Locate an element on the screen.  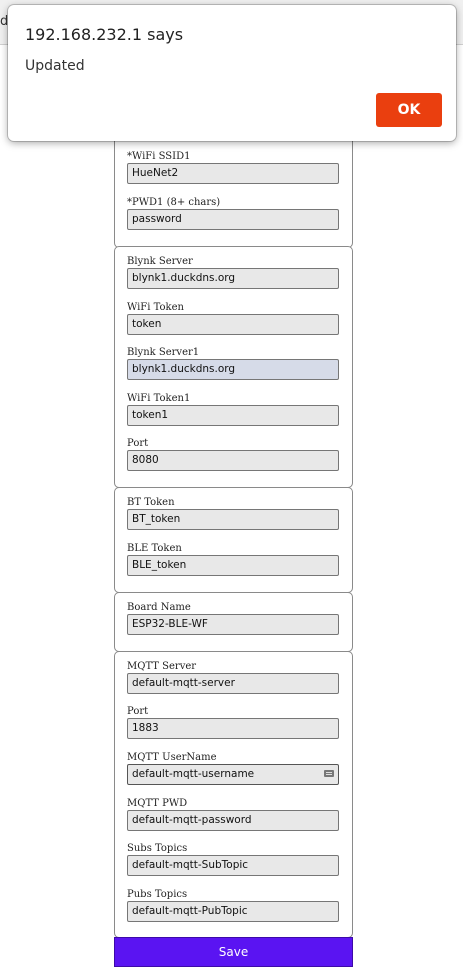
mqtt-username-field: MQTT UserName default-mqtt-username is located at coordinates (233, 768).